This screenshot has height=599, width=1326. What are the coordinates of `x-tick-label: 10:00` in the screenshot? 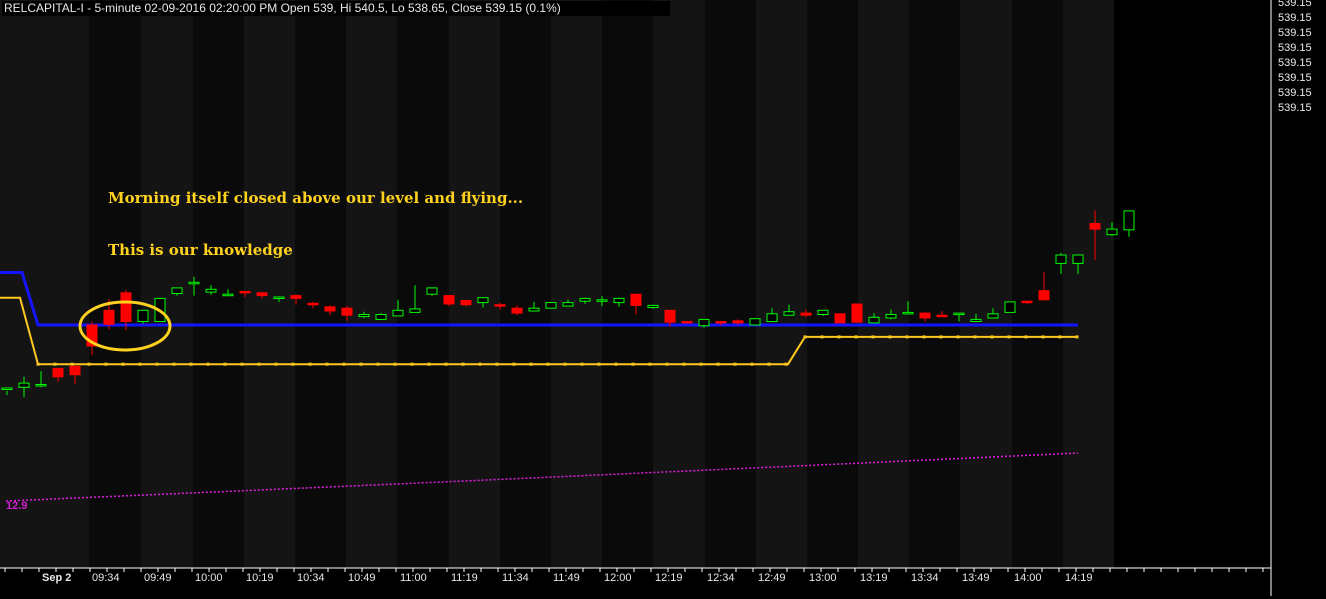 It's located at (209, 578).